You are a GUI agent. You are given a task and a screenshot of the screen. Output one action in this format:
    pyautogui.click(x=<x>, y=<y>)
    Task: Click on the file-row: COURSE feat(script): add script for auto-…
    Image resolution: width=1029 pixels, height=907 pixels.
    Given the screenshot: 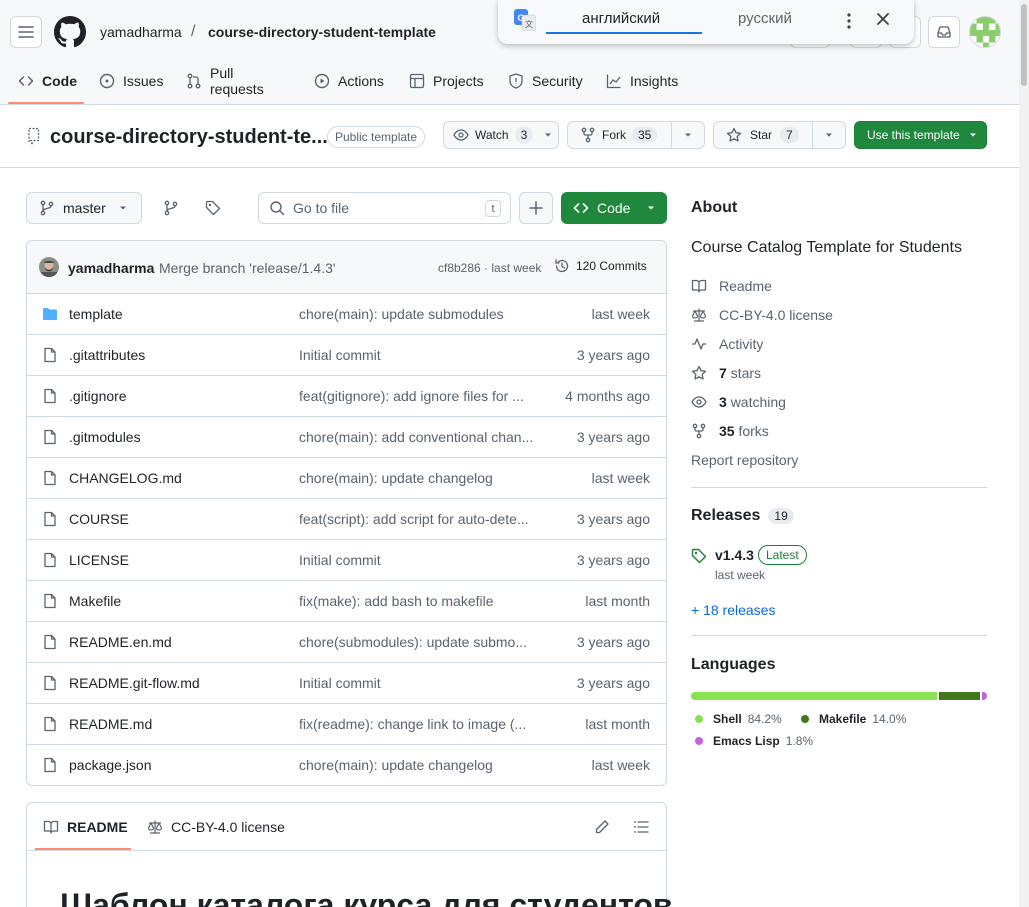 What is the action you would take?
    pyautogui.click(x=346, y=519)
    